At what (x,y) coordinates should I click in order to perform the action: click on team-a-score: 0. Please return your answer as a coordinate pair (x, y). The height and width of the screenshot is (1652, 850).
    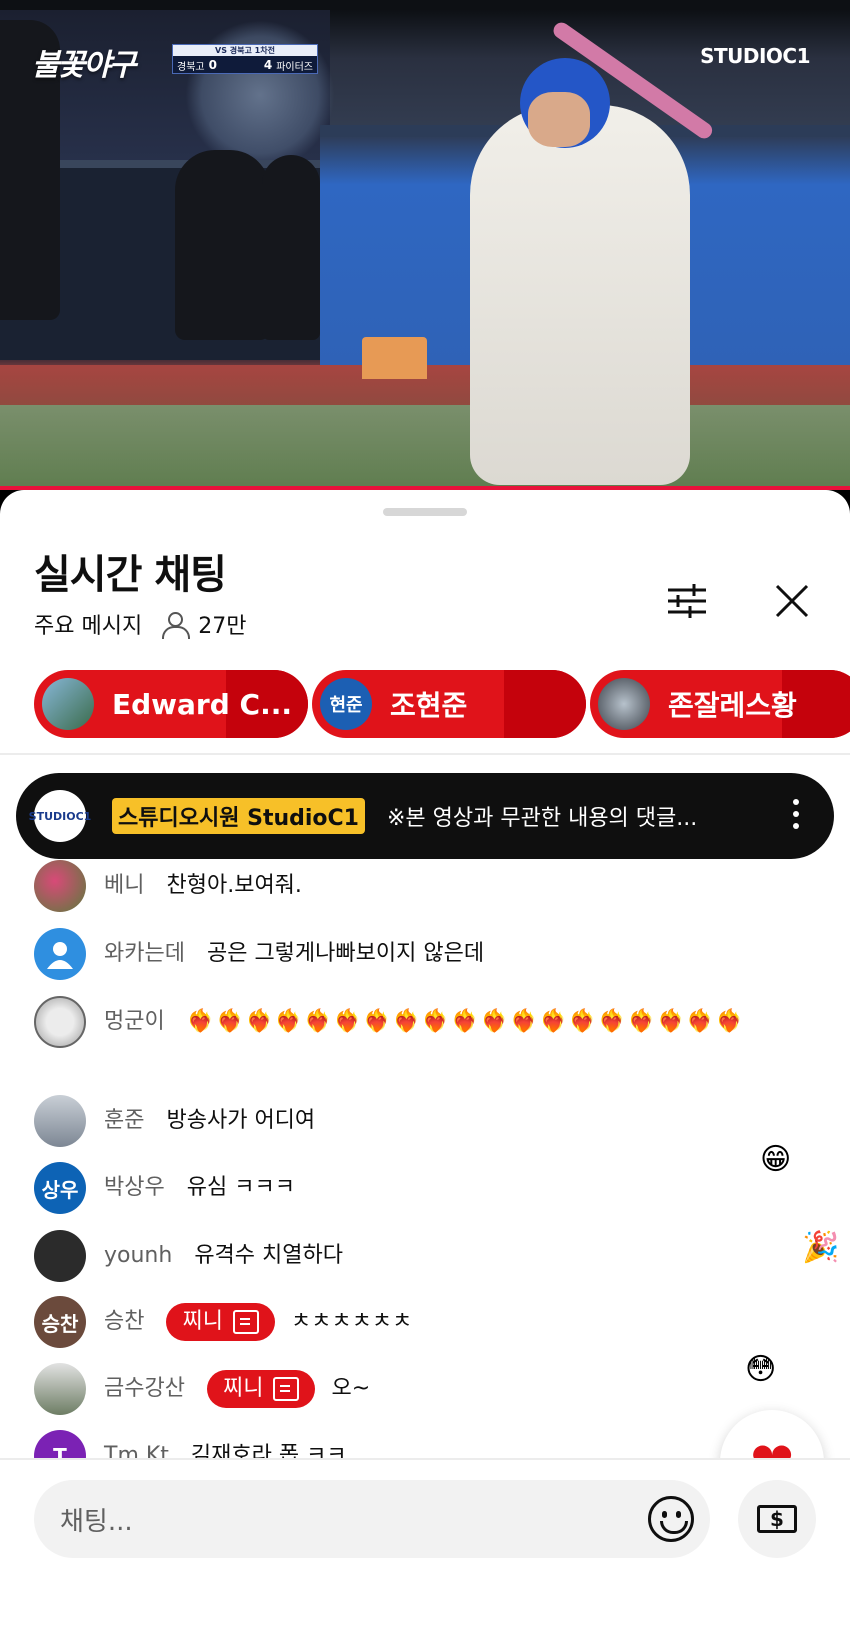
    Looking at the image, I should click on (212, 65).